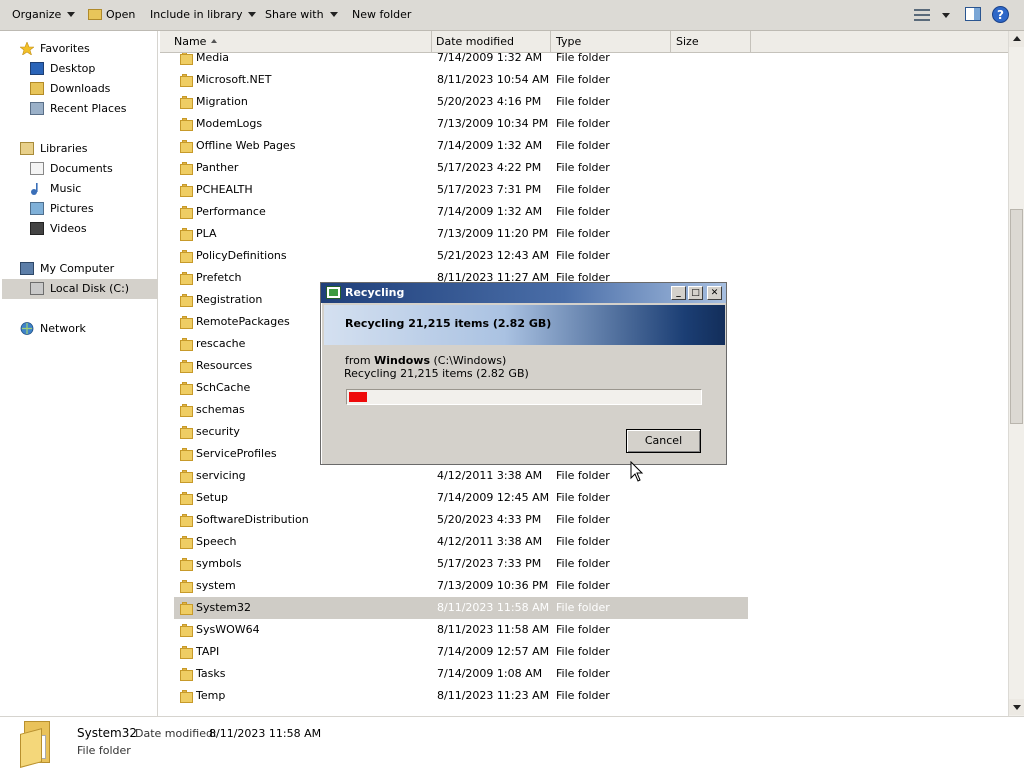  Describe the element at coordinates (663, 441) in the screenshot. I see `cancel-button: Cancel` at that location.